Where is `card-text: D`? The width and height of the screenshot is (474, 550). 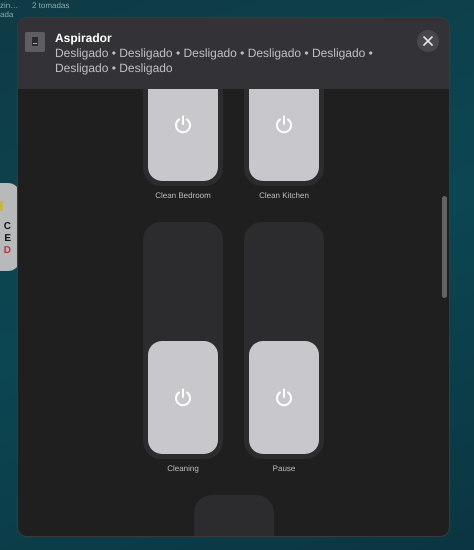 card-text: D is located at coordinates (7, 251).